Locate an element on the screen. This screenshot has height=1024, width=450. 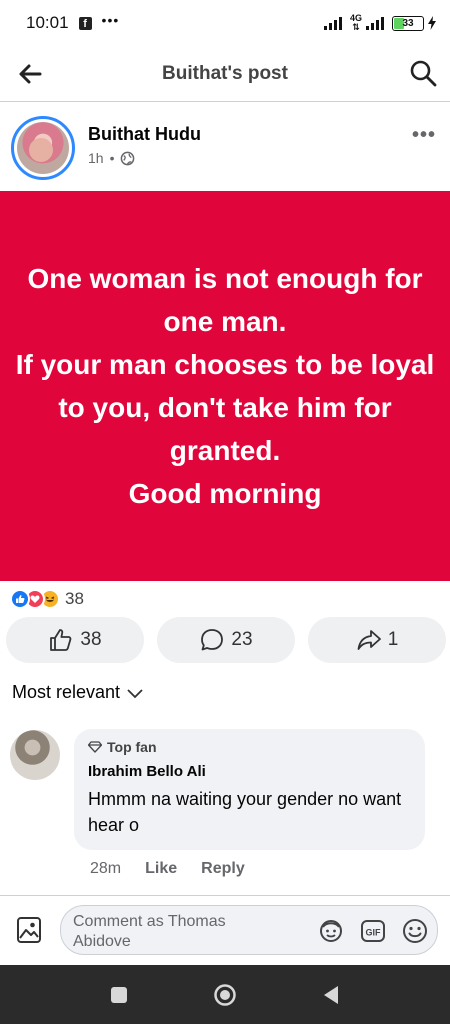
cell-signal-icon is located at coordinates (375, 23).